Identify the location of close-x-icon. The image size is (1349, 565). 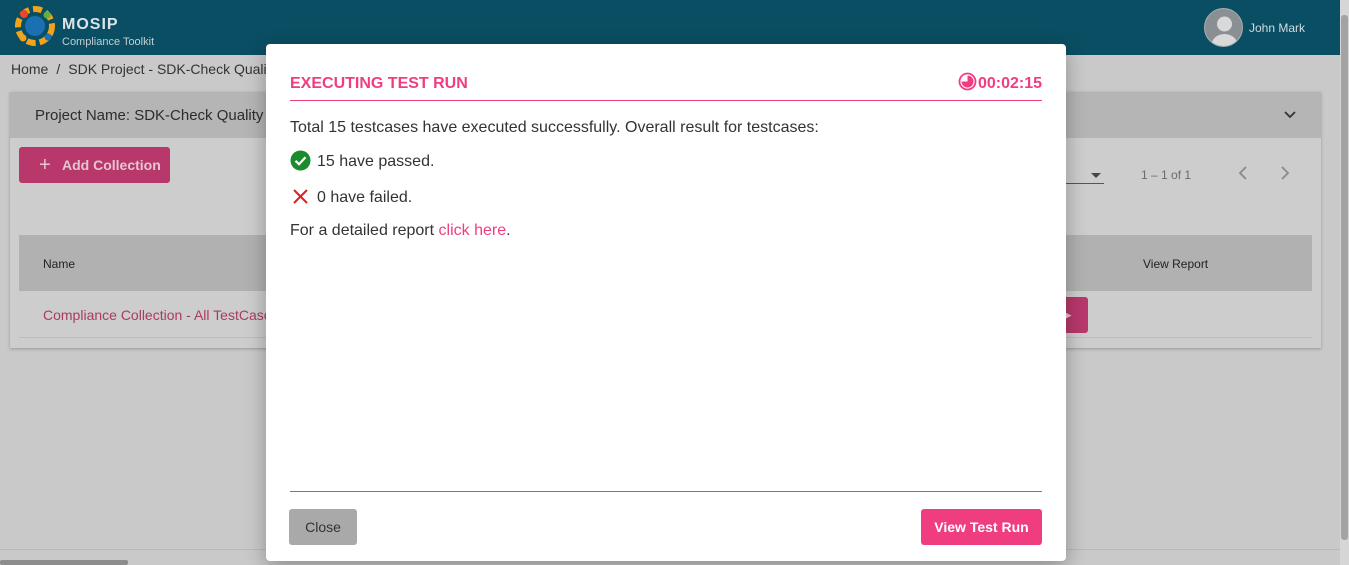
(300, 196).